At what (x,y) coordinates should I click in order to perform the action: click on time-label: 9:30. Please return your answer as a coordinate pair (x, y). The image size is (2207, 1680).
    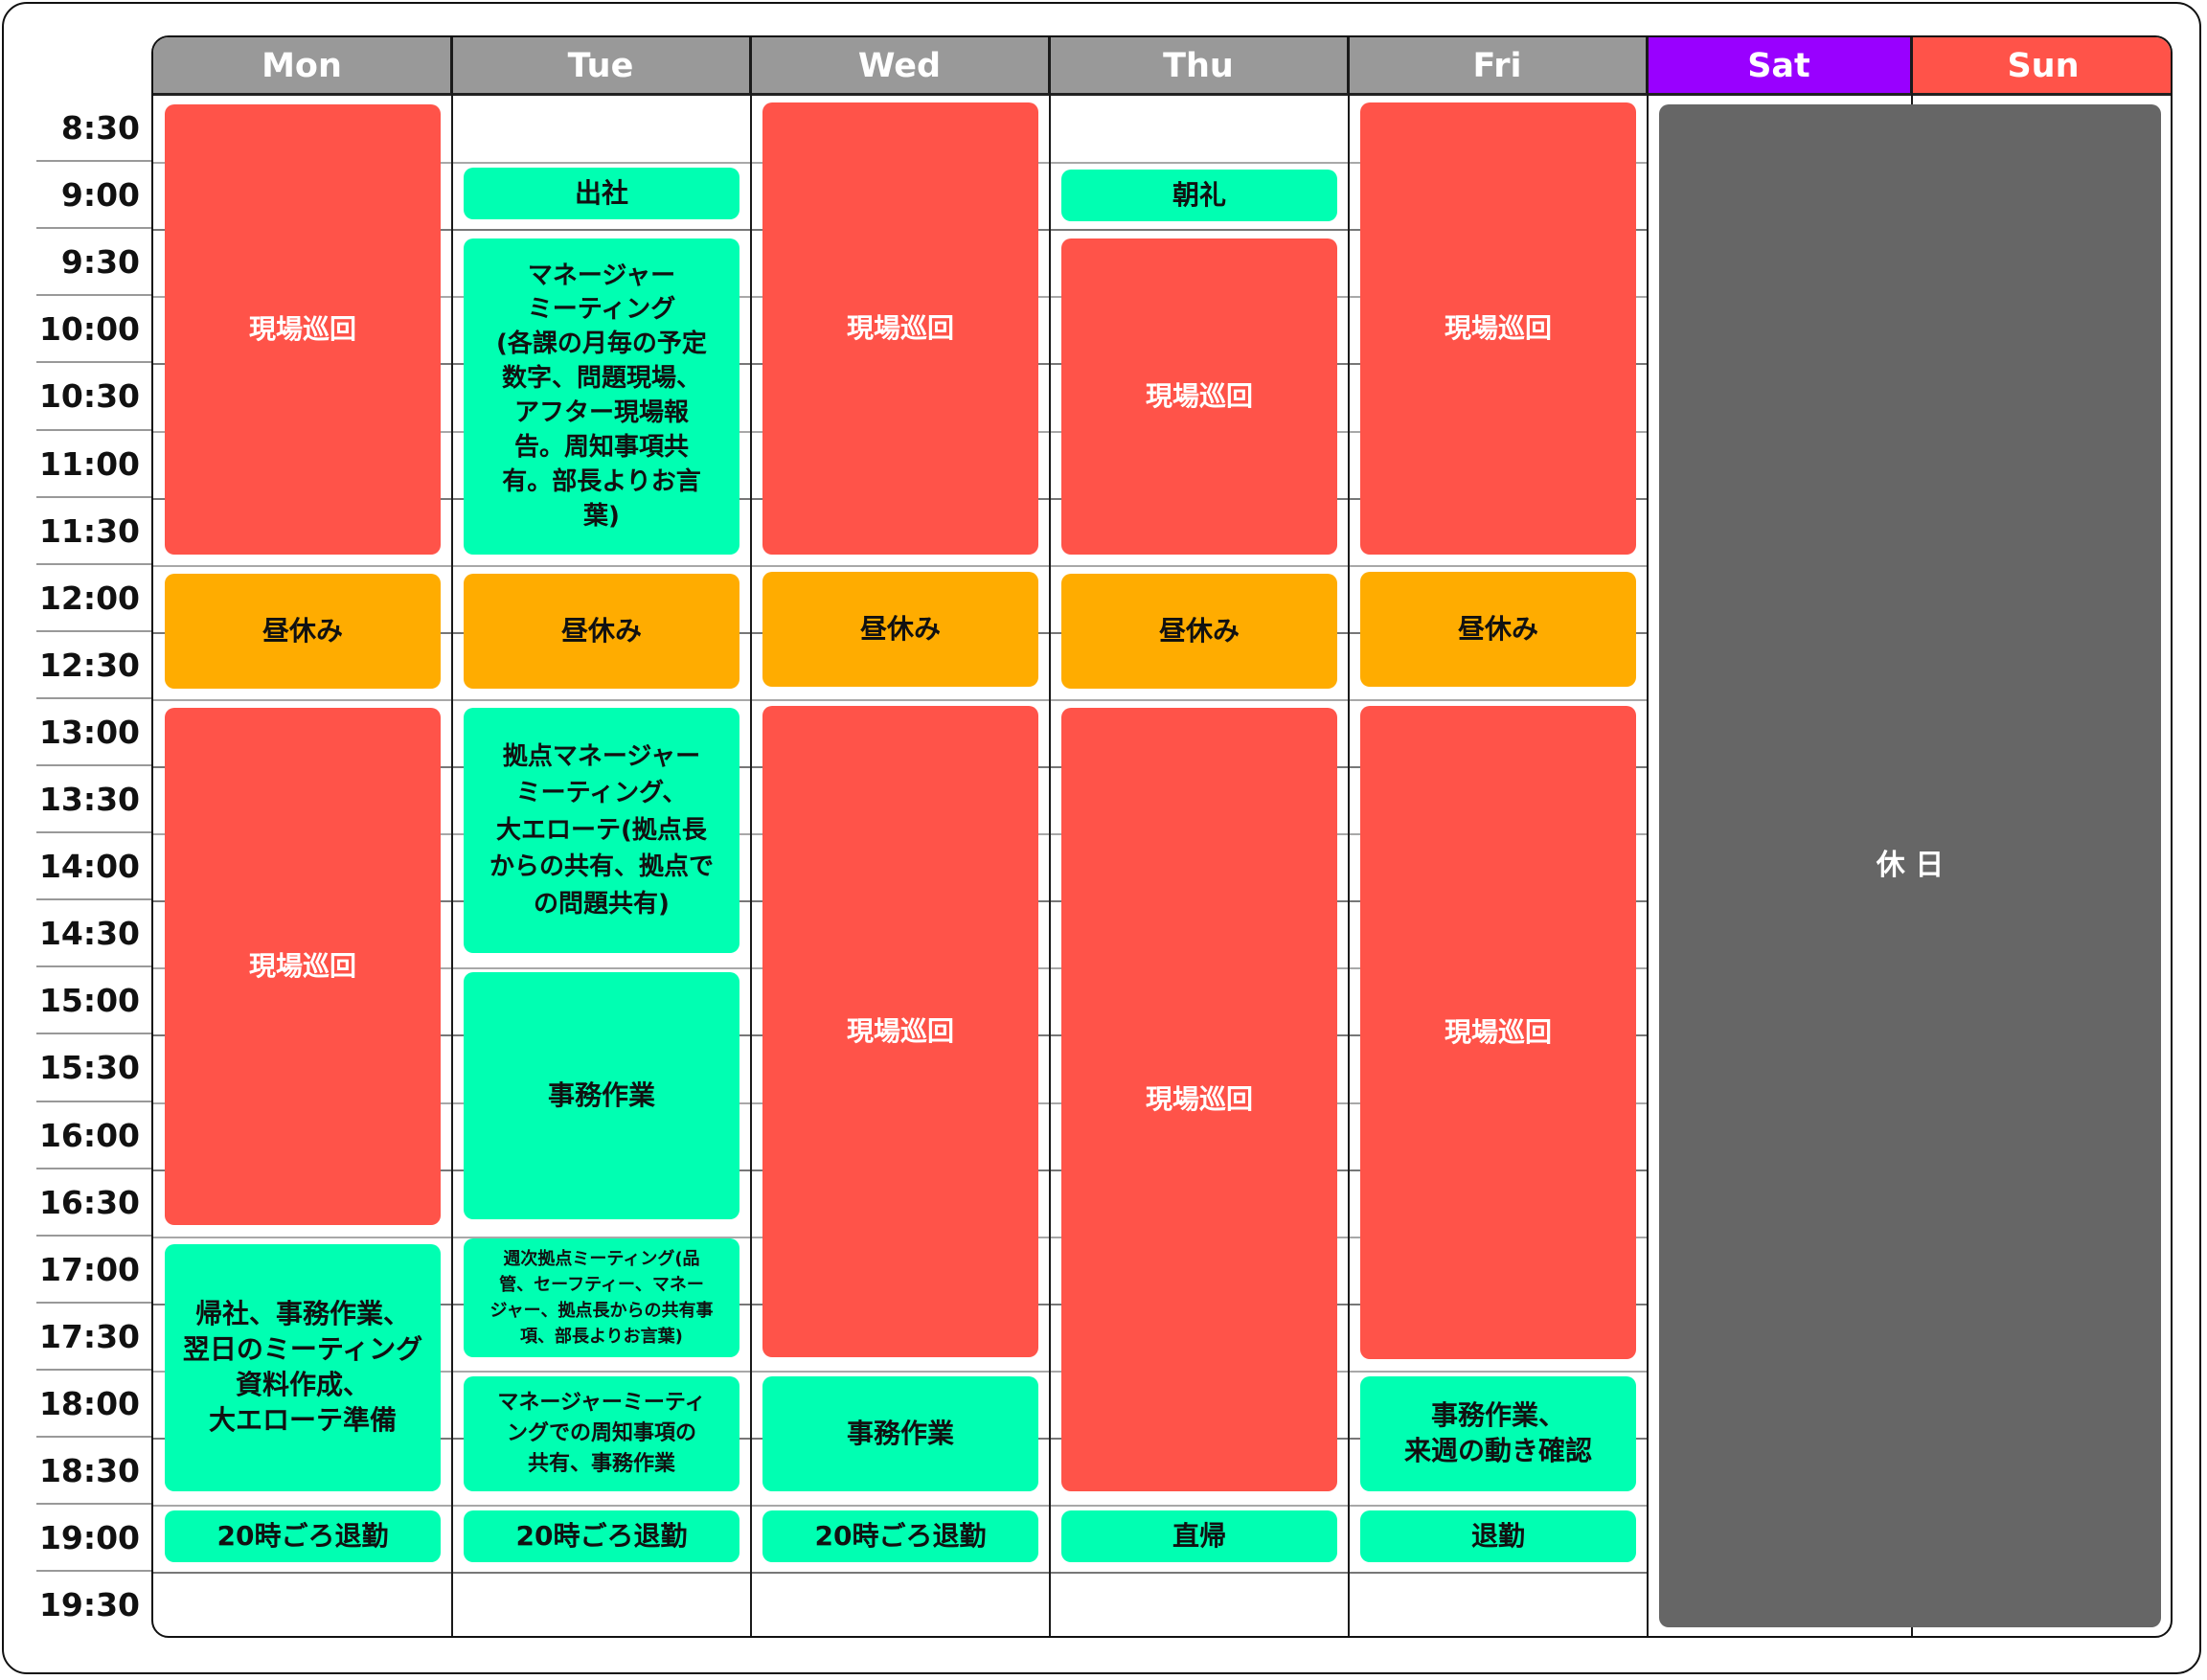
    Looking at the image, I should click on (100, 262).